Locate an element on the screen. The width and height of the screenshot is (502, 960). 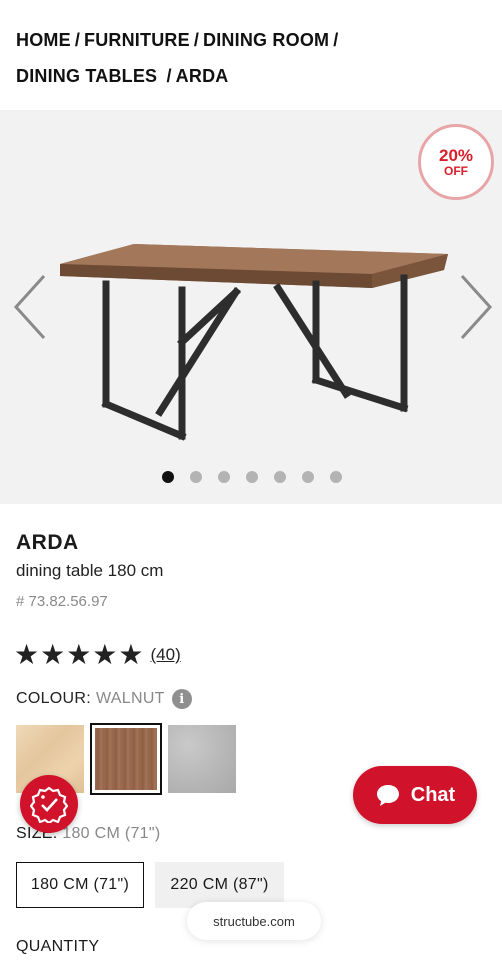
swatch-walnut is located at coordinates (126, 759).